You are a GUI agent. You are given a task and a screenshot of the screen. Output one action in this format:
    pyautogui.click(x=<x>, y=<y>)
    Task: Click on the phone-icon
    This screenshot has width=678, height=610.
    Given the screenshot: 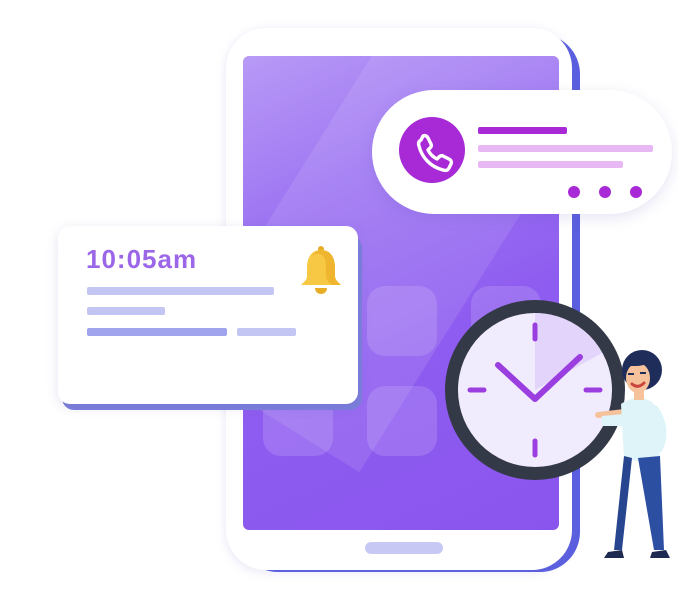 What is the action you would take?
    pyautogui.click(x=432, y=150)
    